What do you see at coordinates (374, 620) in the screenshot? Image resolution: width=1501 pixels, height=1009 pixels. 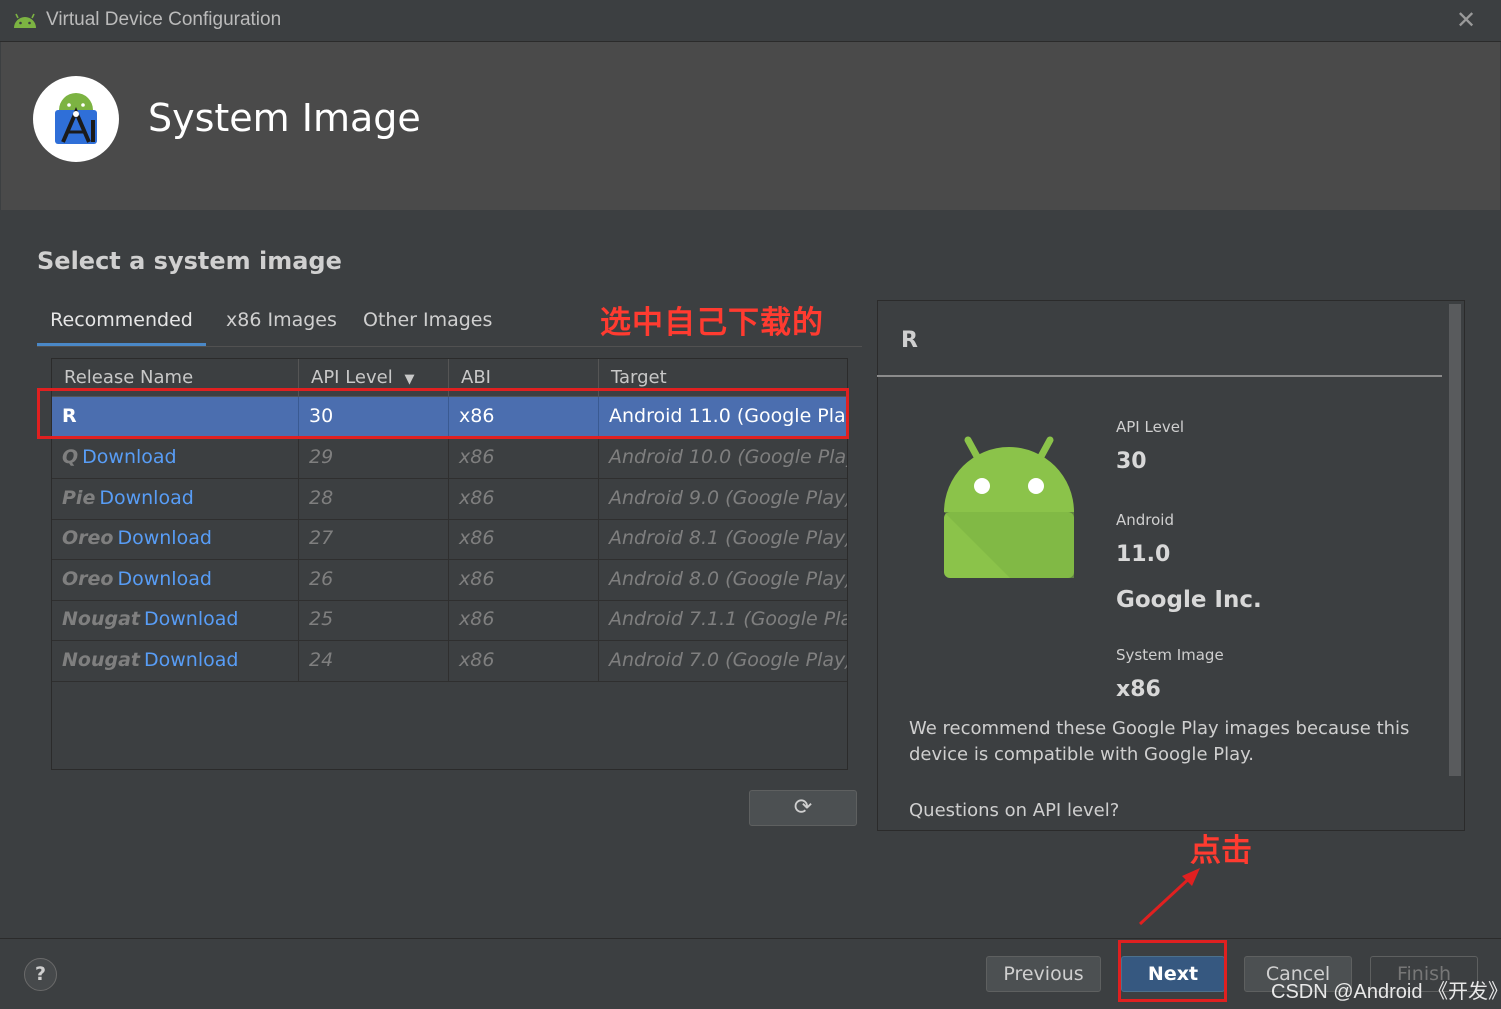 I see `api-level: 25` at bounding box center [374, 620].